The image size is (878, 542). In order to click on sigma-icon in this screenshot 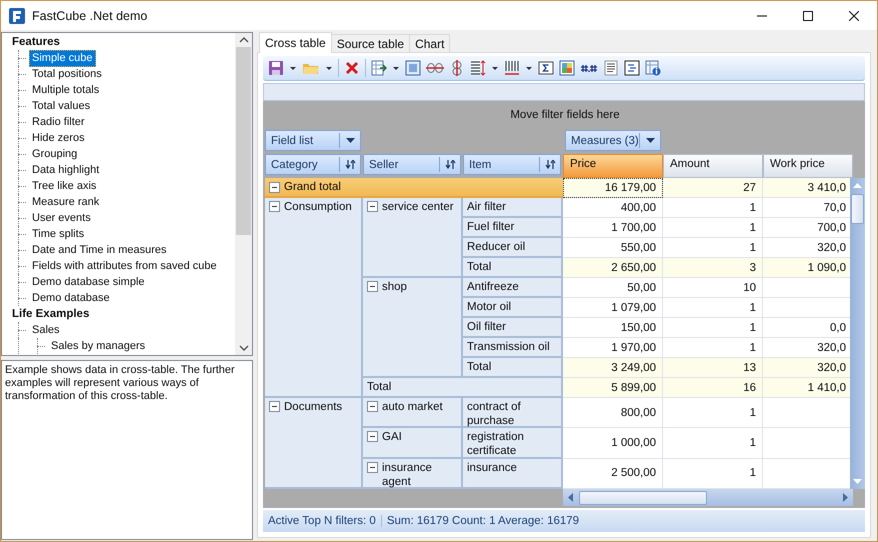, I will do `click(546, 68)`.